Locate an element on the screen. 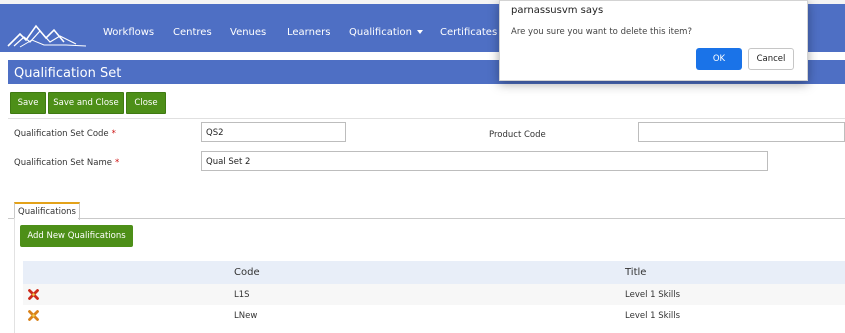 This screenshot has width=845, height=333. table-row: L1S Level 1 Skills is located at coordinates (434, 294).